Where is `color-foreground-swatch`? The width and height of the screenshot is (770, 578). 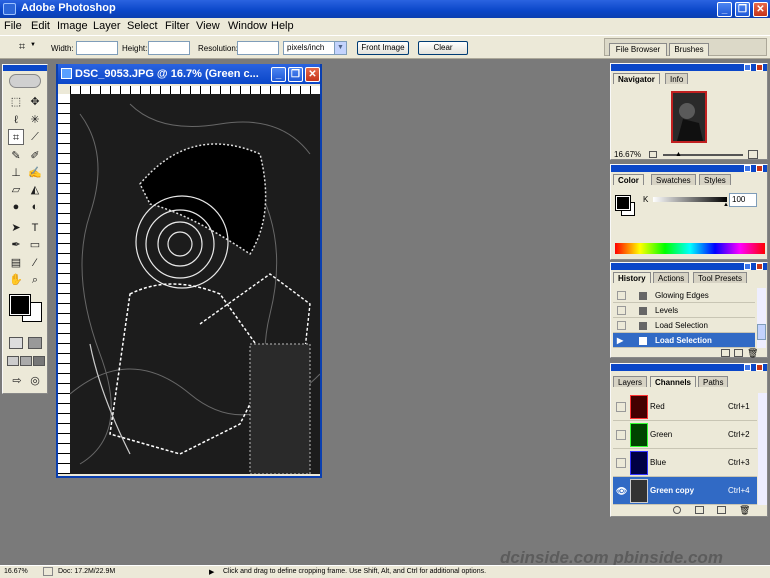 color-foreground-swatch is located at coordinates (623, 203).